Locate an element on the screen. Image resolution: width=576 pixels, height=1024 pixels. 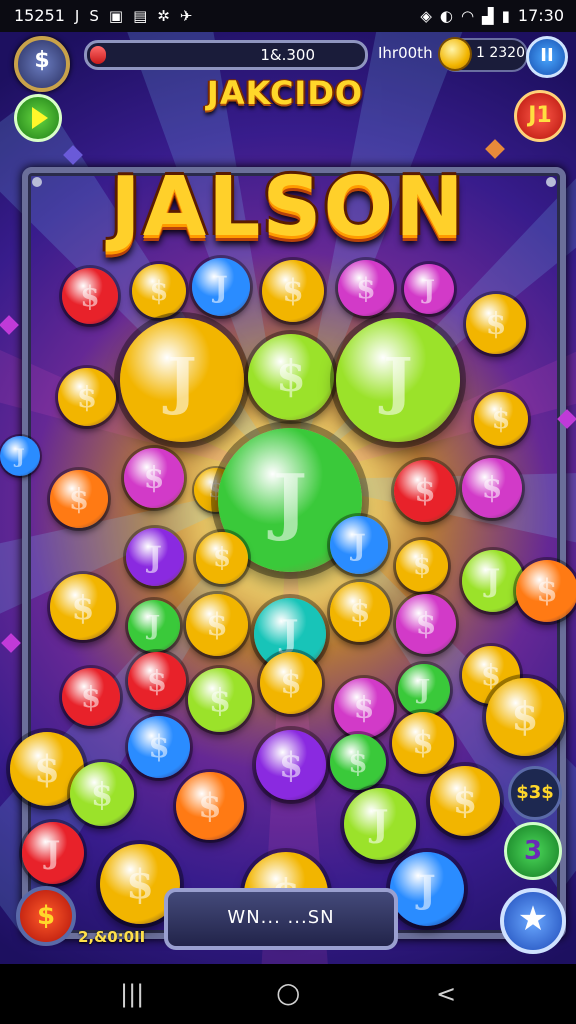
level-button: J1 is located at coordinates (540, 116).